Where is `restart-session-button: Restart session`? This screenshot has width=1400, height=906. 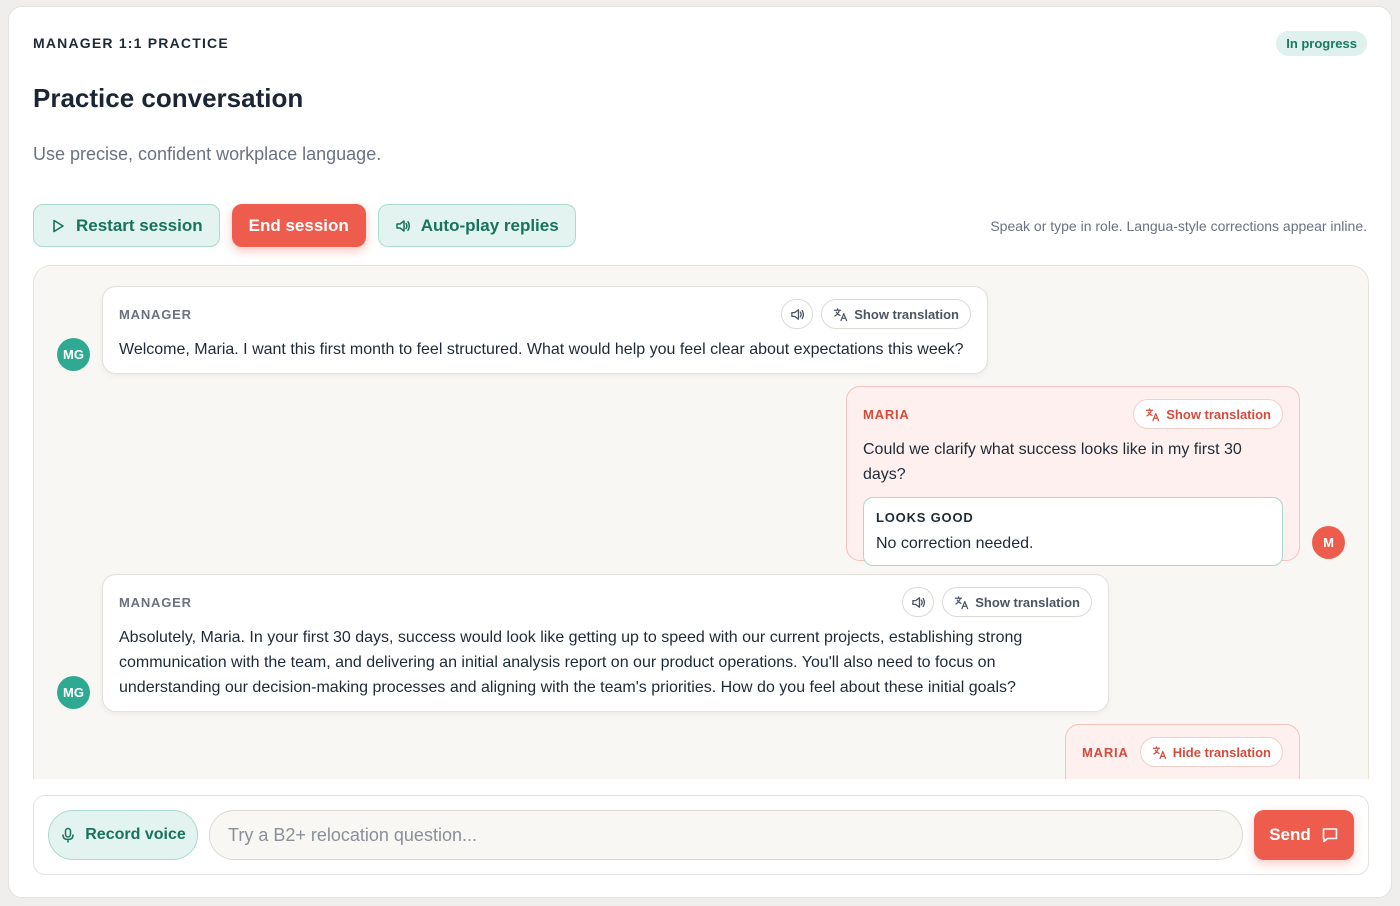 restart-session-button: Restart session is located at coordinates (126, 225).